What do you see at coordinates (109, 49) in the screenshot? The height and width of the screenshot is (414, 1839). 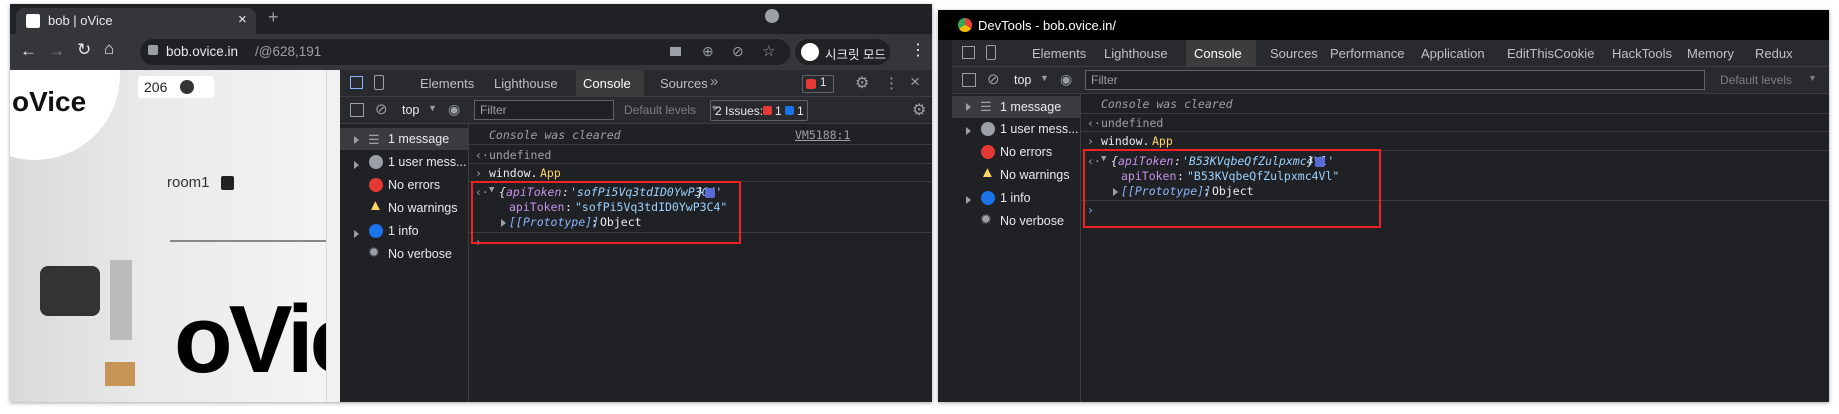 I see `home-icon: ⌂` at bounding box center [109, 49].